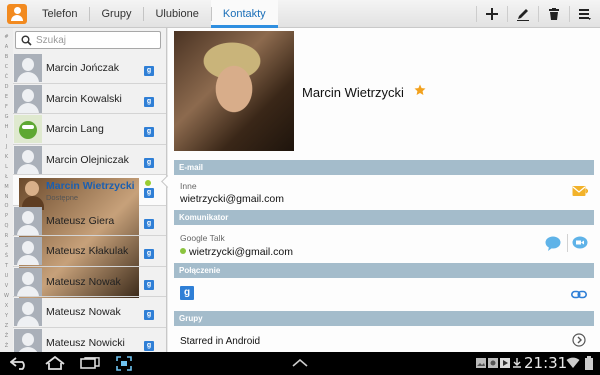 This screenshot has width=600, height=375. I want to click on index-letter: G, so click(6, 117).